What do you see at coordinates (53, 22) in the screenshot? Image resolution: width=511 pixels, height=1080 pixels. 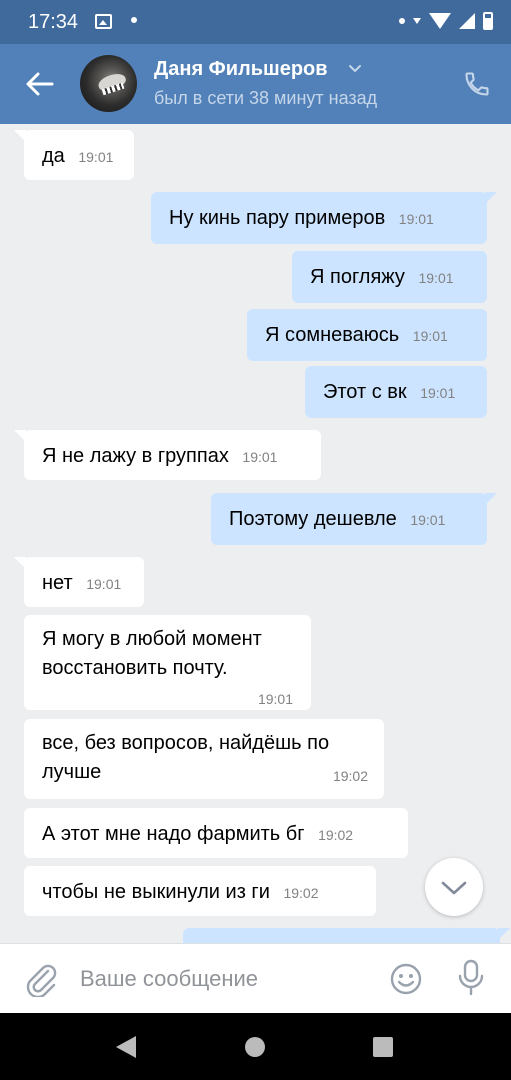 I see `status-time: 17:34` at bounding box center [53, 22].